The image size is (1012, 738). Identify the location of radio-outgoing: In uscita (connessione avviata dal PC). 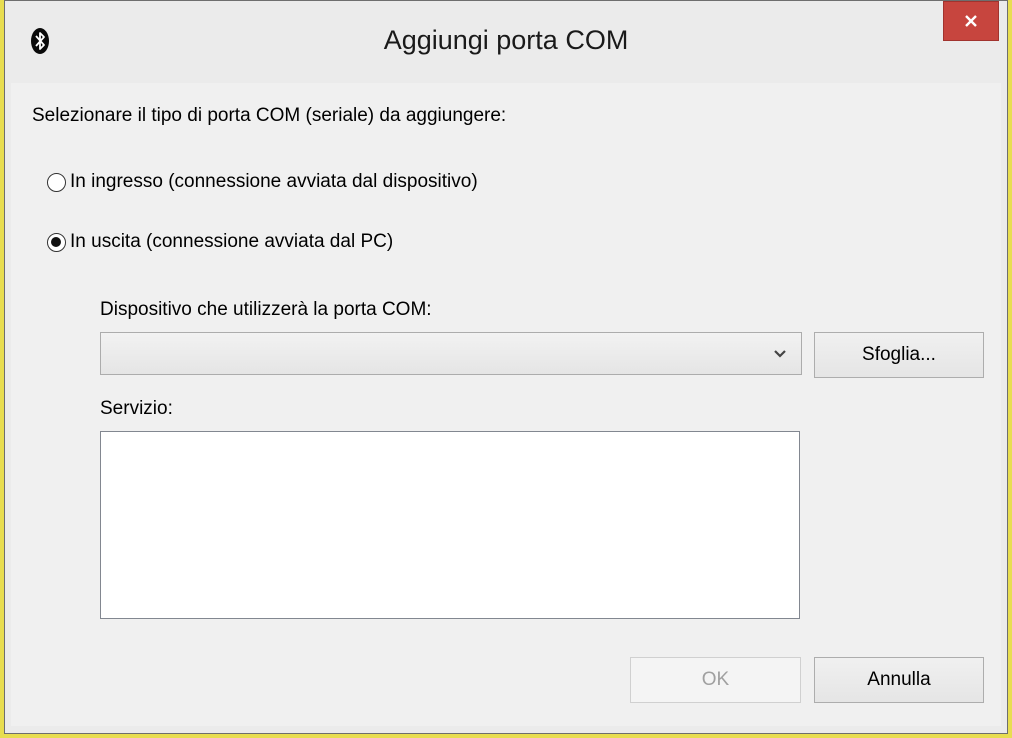
(220, 242).